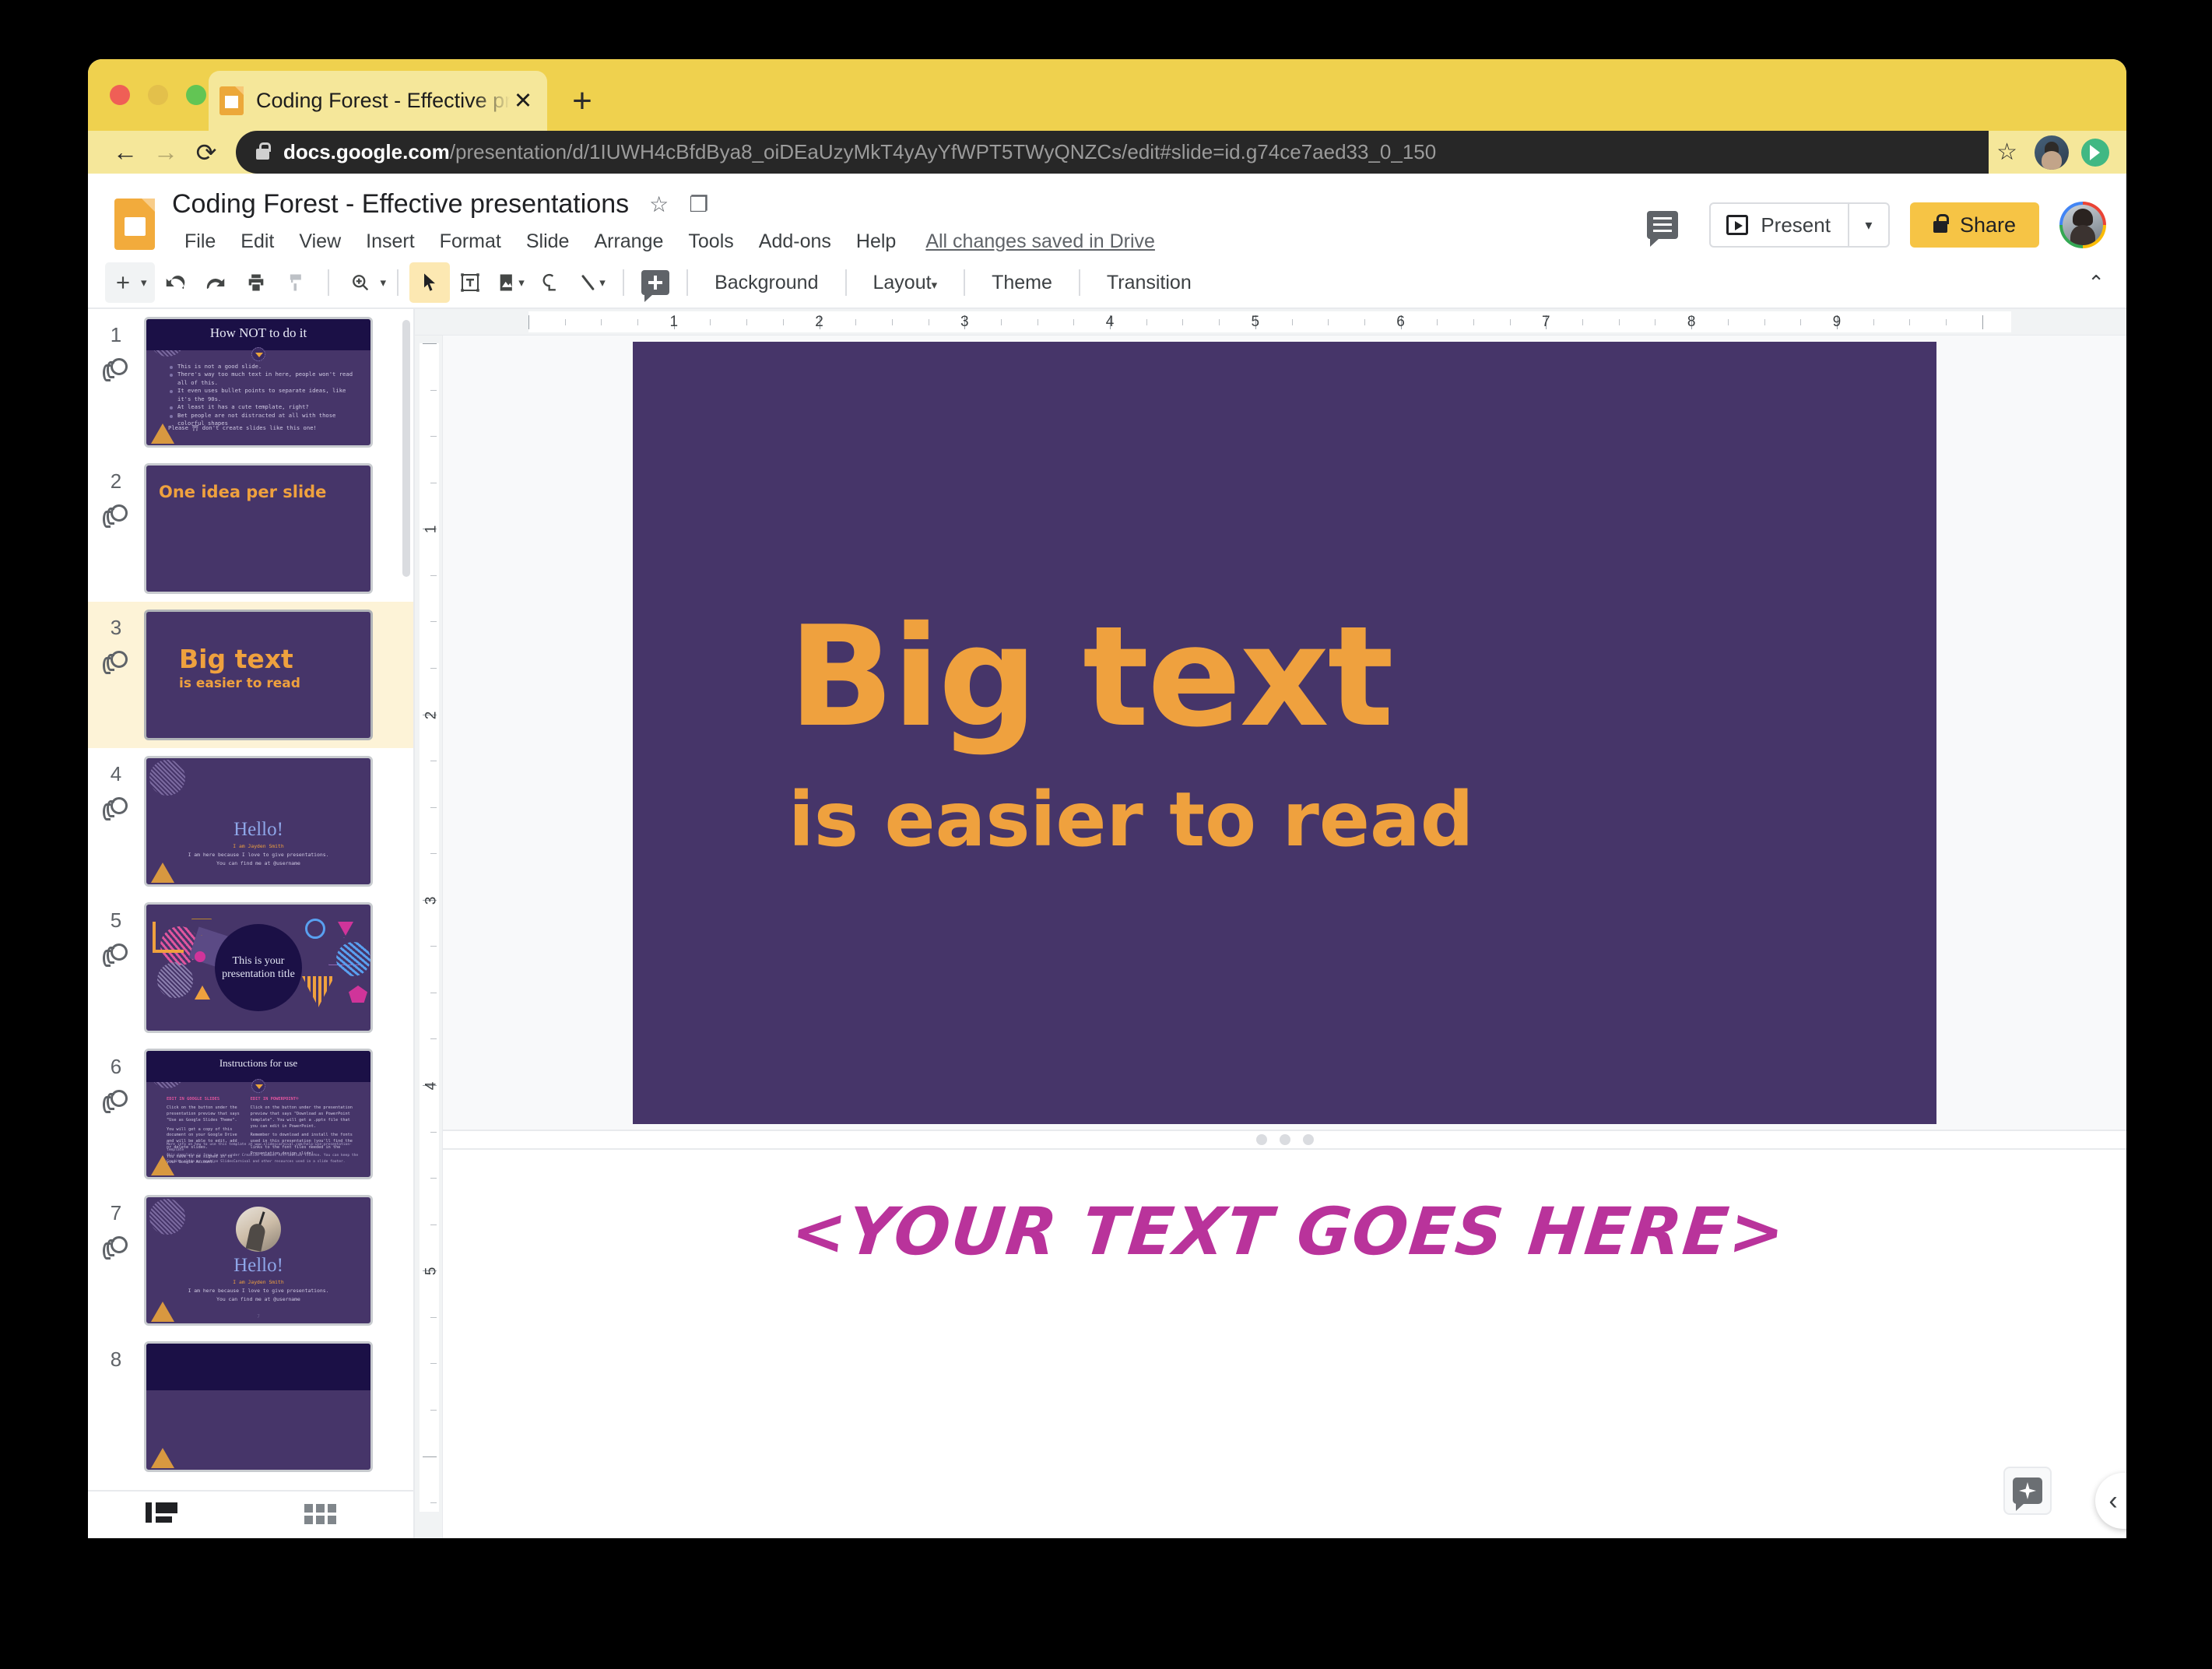  I want to click on redo-button, so click(215, 282).